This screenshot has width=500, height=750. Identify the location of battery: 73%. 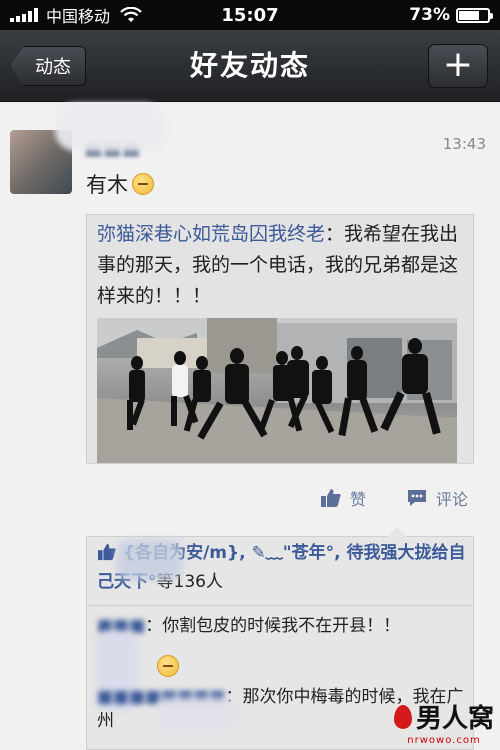
(451, 15).